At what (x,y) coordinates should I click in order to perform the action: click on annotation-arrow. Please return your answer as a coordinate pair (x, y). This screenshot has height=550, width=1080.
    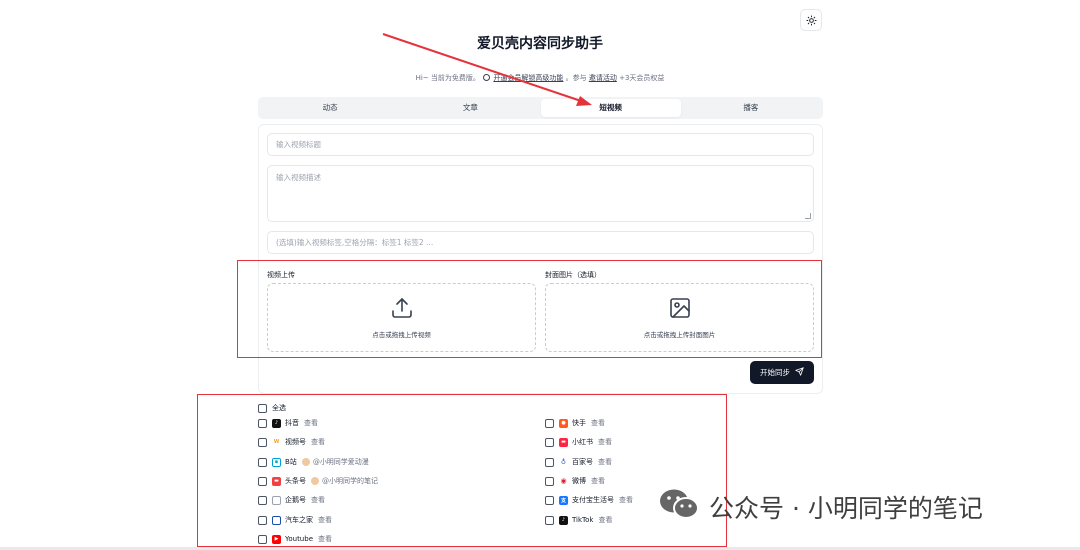
    Looking at the image, I should click on (487, 69).